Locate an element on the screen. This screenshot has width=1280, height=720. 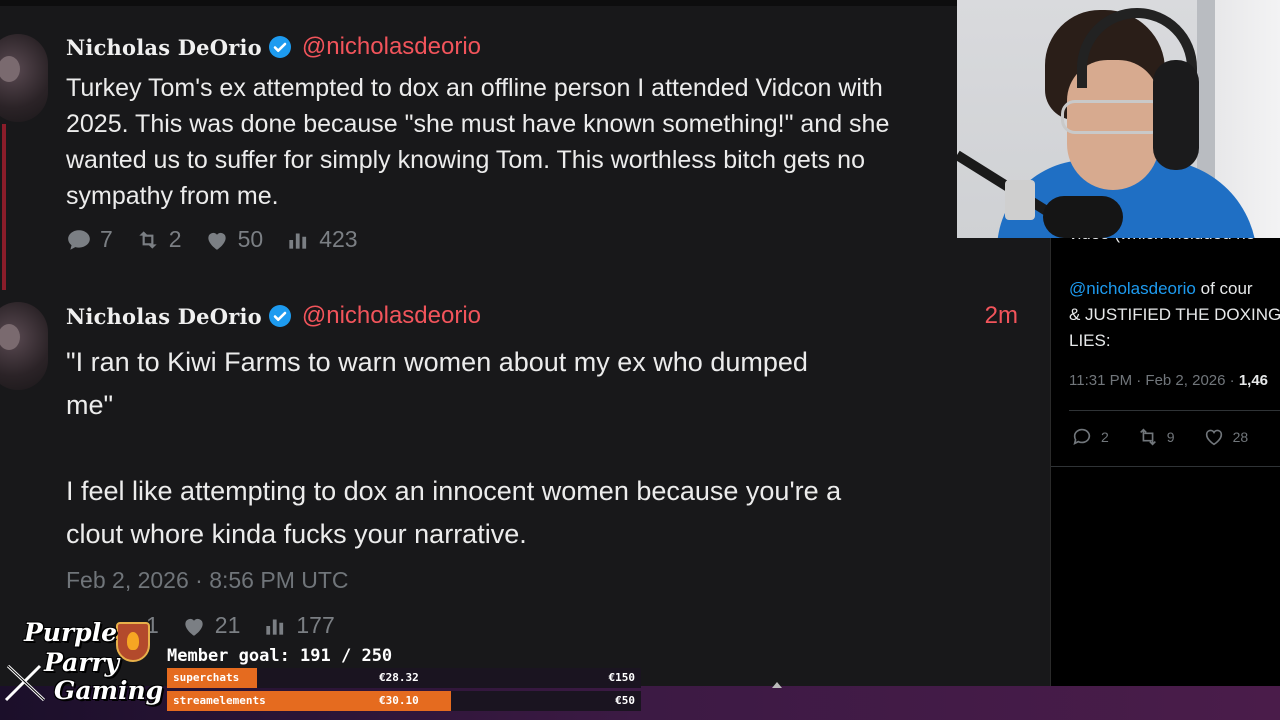
tweet-time-ago: 2m is located at coordinates (1001, 316).